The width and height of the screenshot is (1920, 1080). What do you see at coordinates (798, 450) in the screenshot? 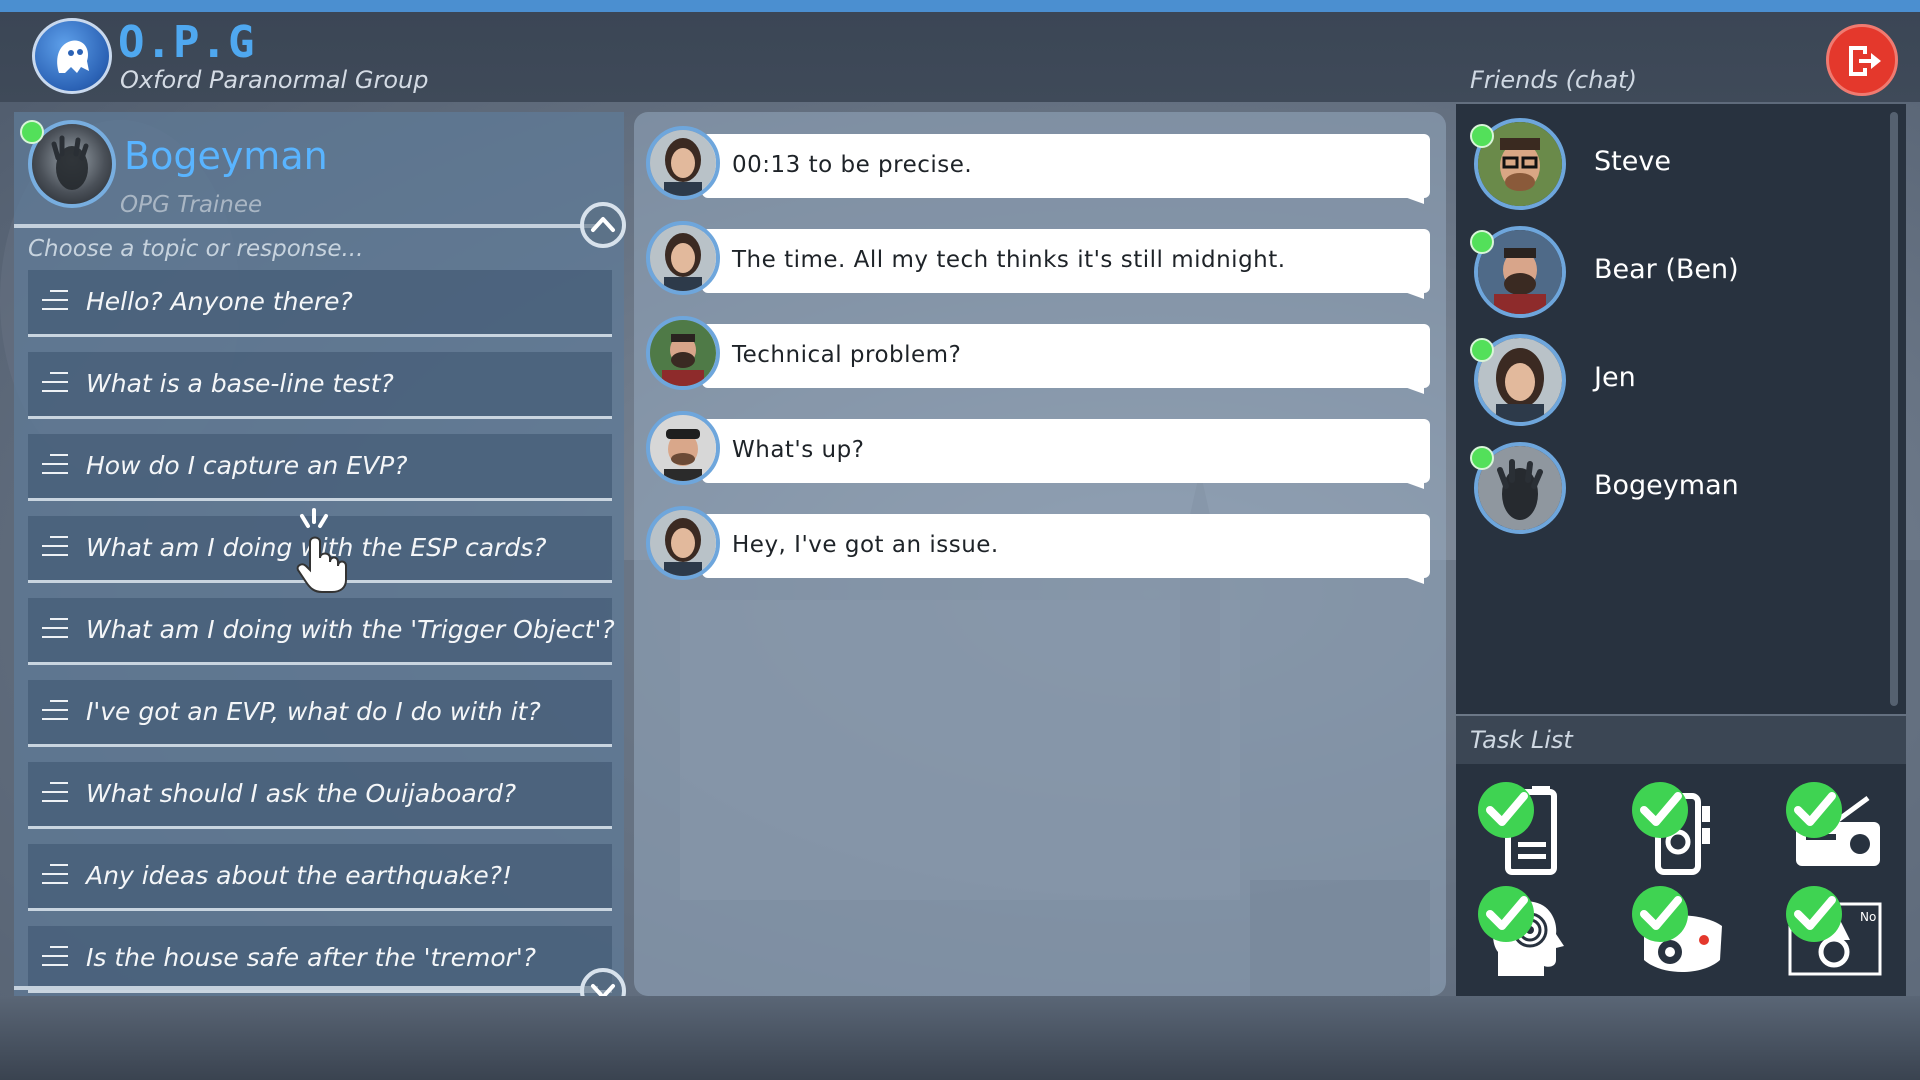
I see `message-text: What's up?` at bounding box center [798, 450].